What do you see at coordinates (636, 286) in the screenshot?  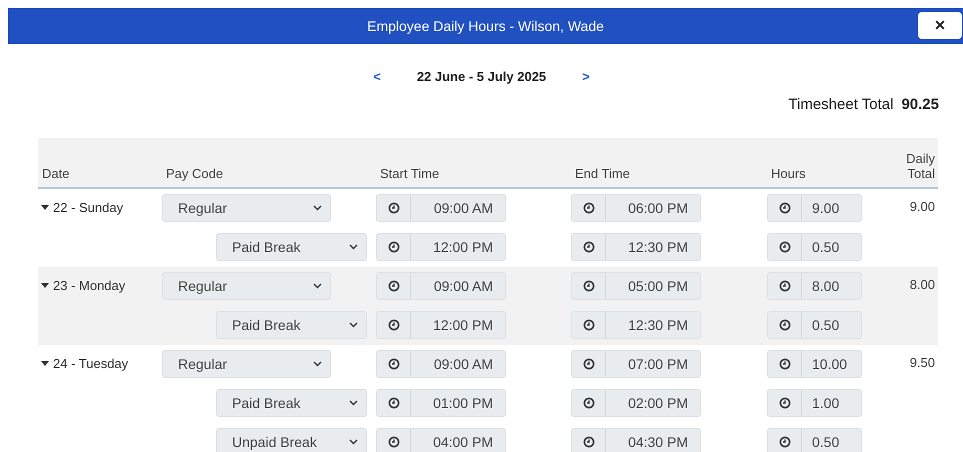 I see `end-time-field: 05:00 PM` at bounding box center [636, 286].